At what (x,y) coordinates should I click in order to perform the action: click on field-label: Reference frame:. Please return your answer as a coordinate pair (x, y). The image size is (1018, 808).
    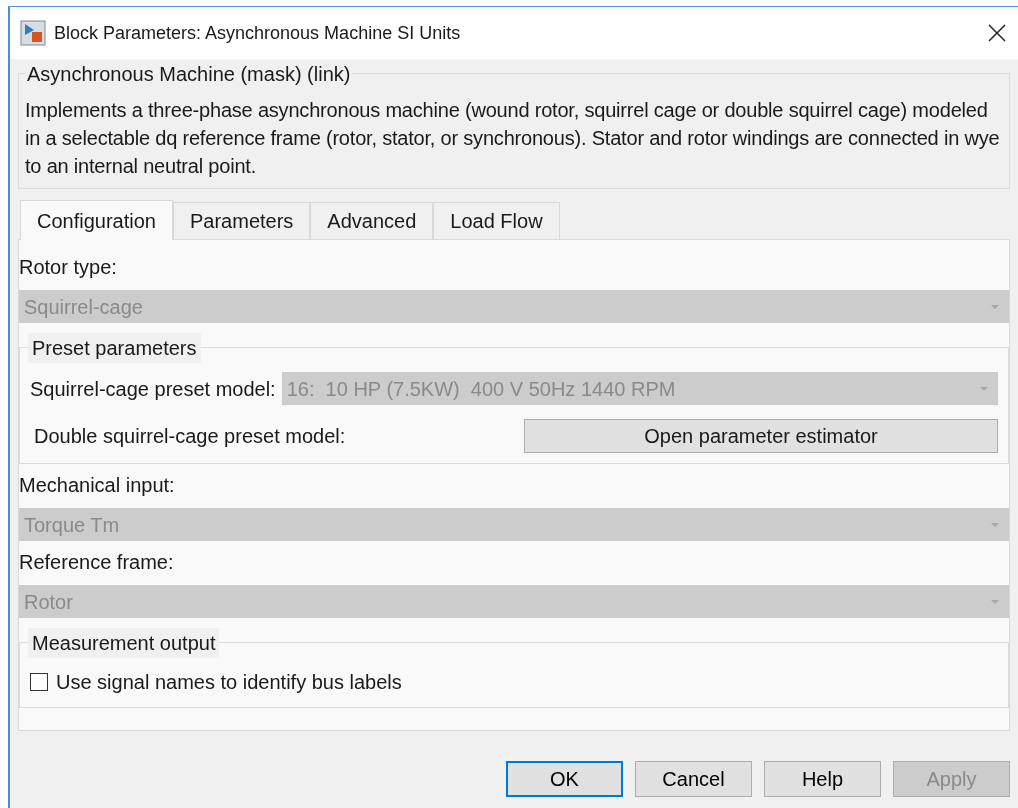
    Looking at the image, I should click on (97, 562).